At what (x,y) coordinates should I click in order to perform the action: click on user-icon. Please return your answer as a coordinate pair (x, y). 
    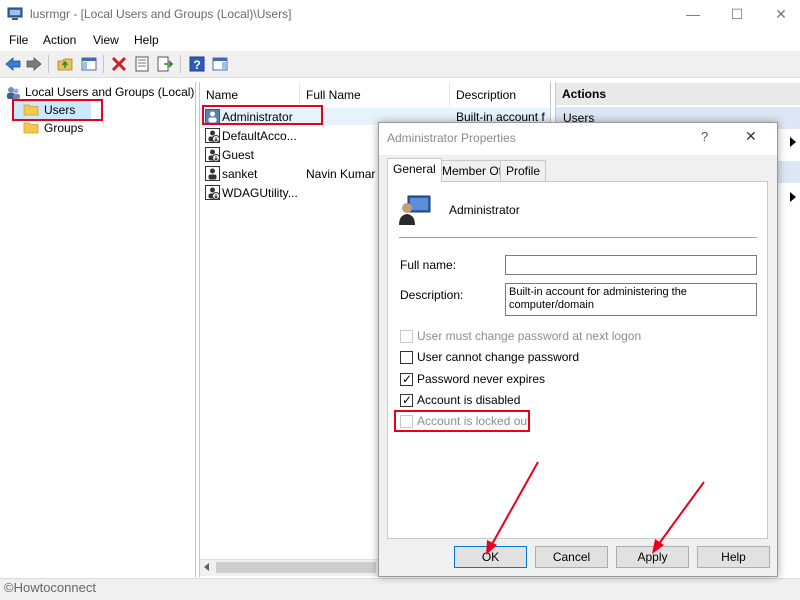
    Looking at the image, I should click on (212, 173).